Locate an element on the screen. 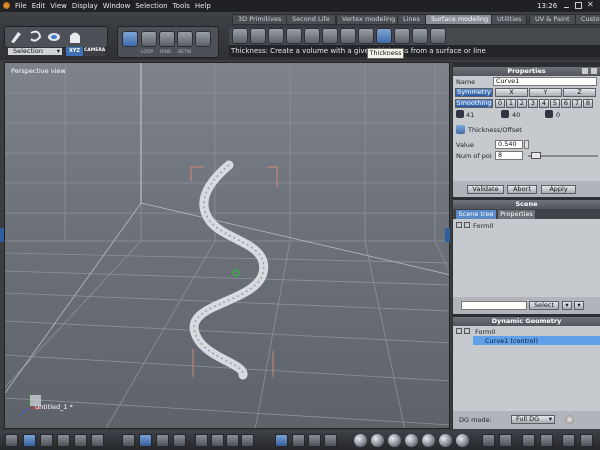 The height and width of the screenshot is (450, 600). xyz-button: XYZ is located at coordinates (74, 51).